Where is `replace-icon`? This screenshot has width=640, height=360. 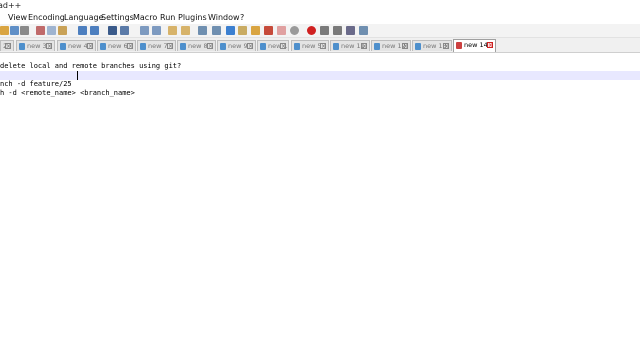
replace-icon is located at coordinates (124, 30).